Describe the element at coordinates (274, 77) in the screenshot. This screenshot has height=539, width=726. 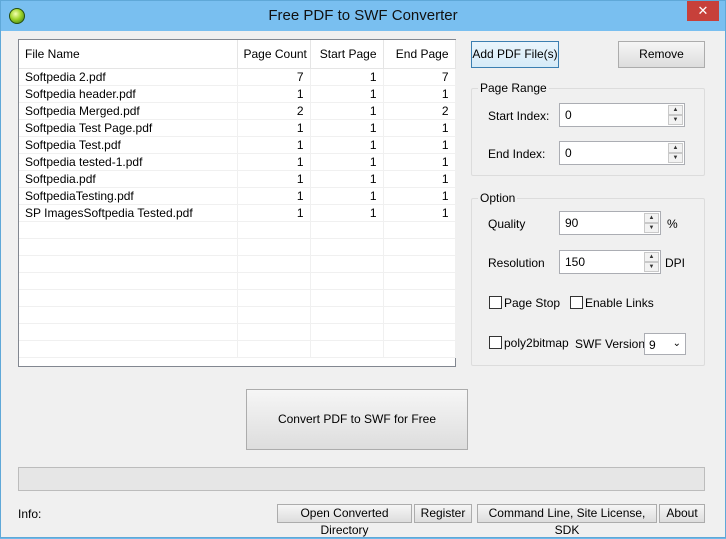
I see `page-count-cell: 7` at that location.